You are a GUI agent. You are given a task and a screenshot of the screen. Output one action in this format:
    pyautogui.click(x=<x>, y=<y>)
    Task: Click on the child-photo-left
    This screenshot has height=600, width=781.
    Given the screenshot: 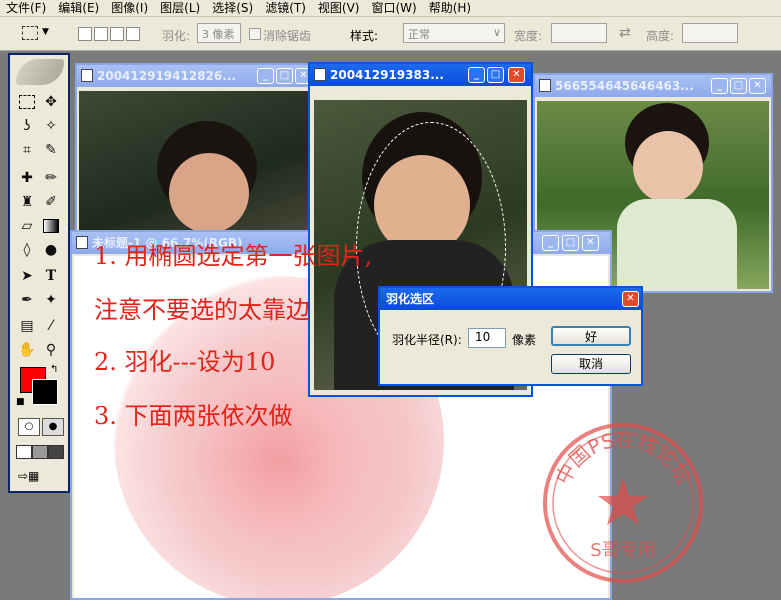 What is the action you would take?
    pyautogui.click(x=195, y=166)
    